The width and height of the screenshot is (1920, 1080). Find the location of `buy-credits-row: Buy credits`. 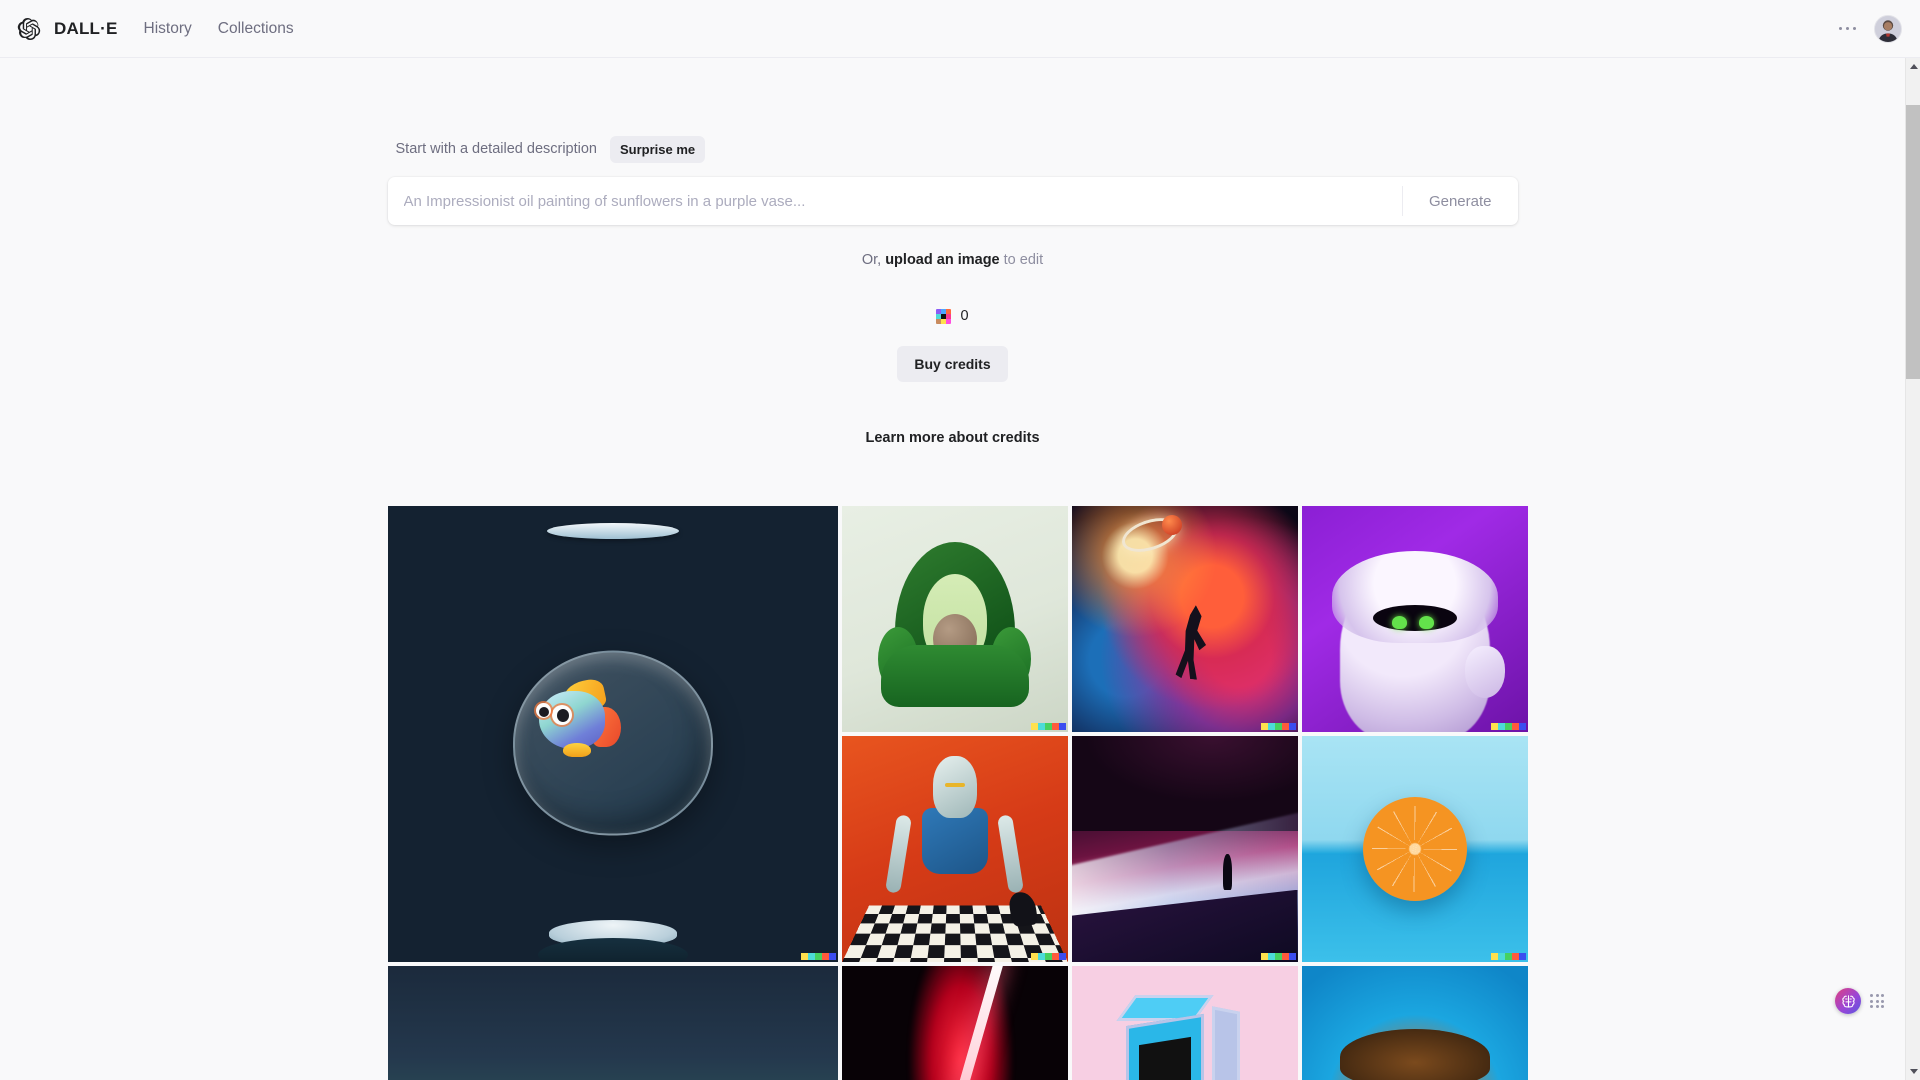

buy-credits-row: Buy credits is located at coordinates (953, 364).